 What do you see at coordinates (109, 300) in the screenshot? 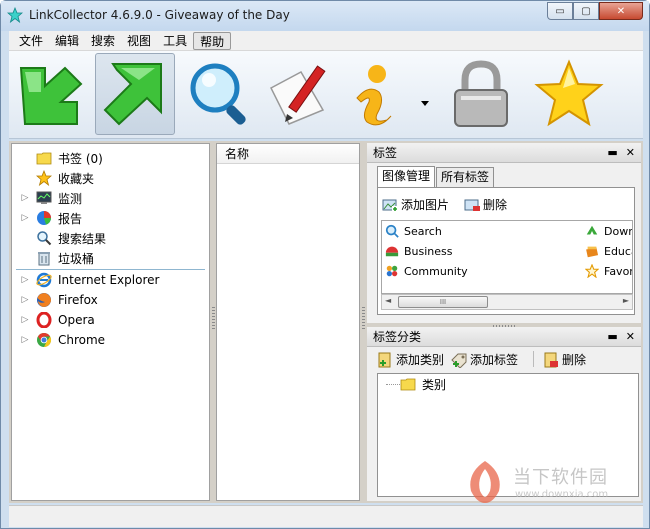
I see `tree-item-firefox: ▷ Firefox` at bounding box center [109, 300].